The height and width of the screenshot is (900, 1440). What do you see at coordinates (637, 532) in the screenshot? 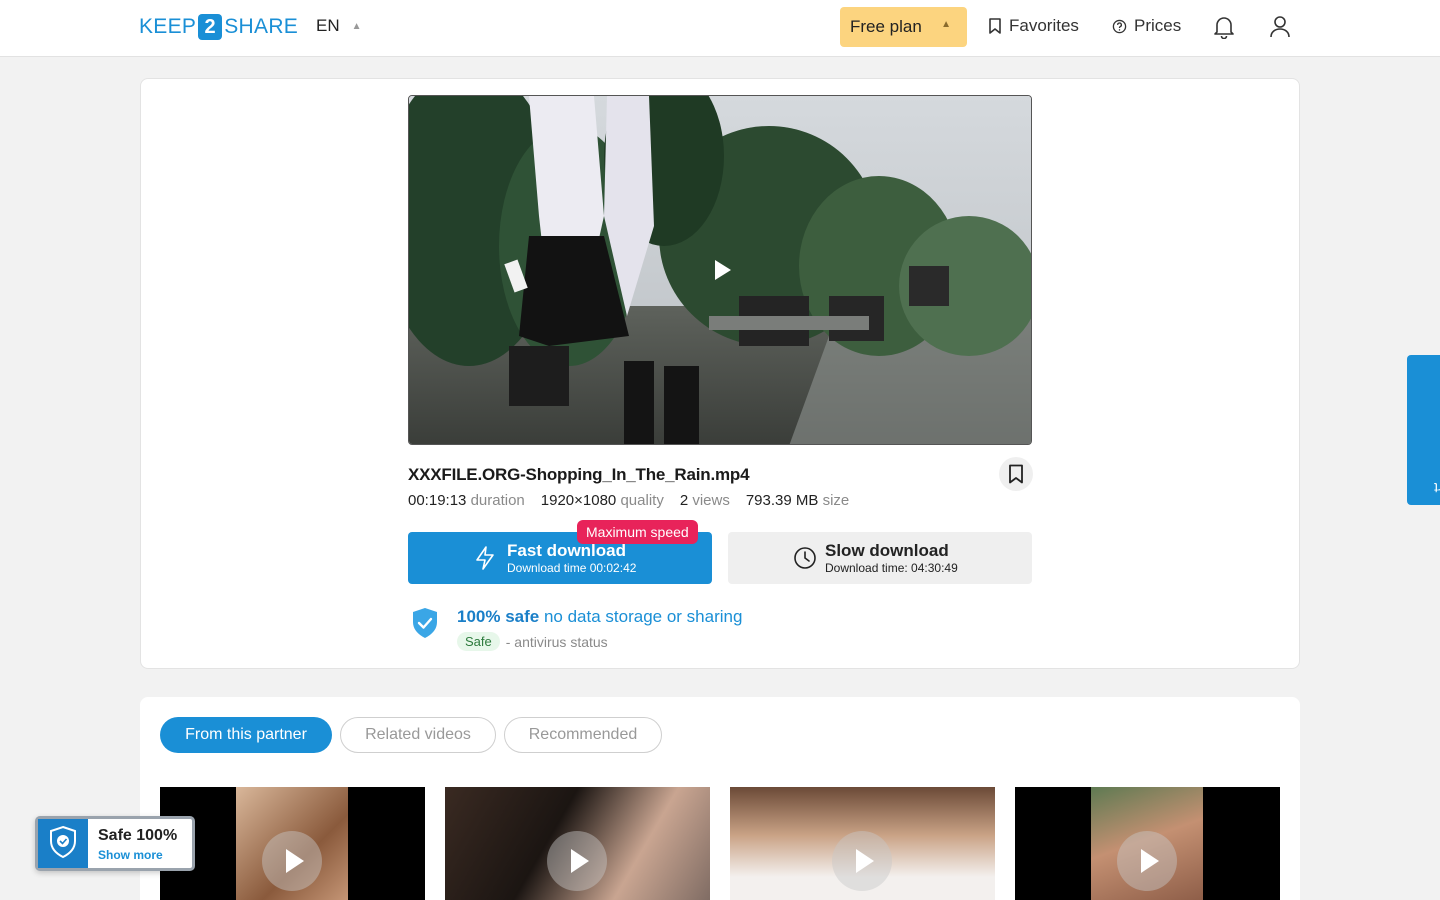
I see `maximum-speed-badge: Maximum speed` at bounding box center [637, 532].